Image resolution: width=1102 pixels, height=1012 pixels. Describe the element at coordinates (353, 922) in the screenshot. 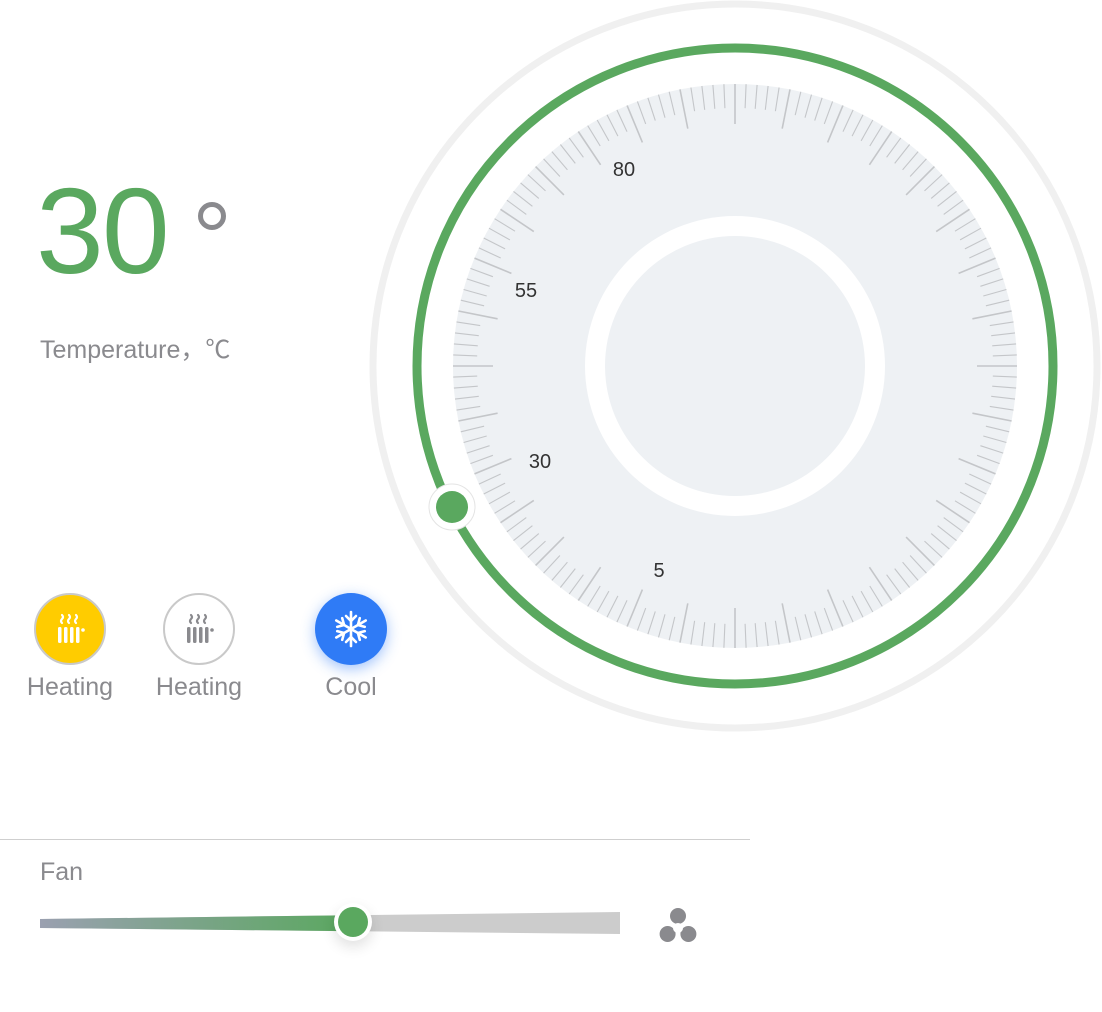

I see `fan-slider-handle` at that location.